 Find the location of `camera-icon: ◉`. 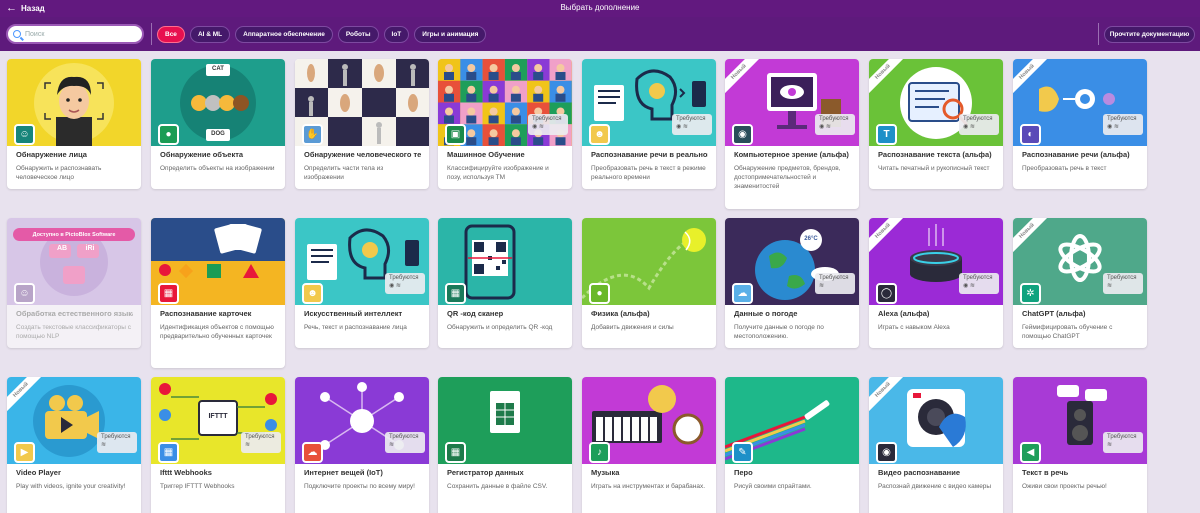

camera-icon: ◉ is located at coordinates (886, 452).